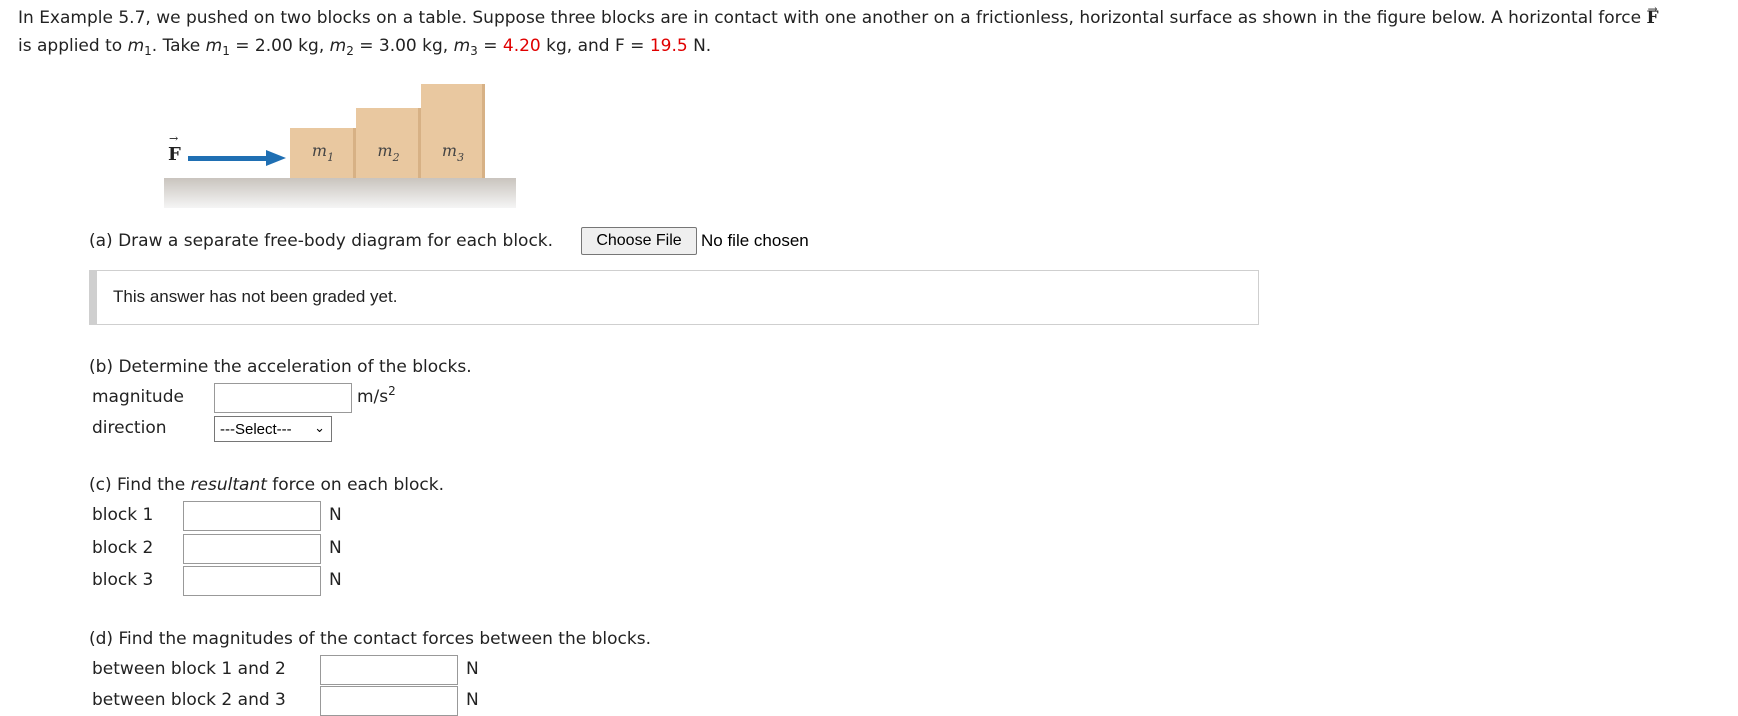 The width and height of the screenshot is (1738, 716). Describe the element at coordinates (472, 669) in the screenshot. I see `contact-12-unit: N` at that location.